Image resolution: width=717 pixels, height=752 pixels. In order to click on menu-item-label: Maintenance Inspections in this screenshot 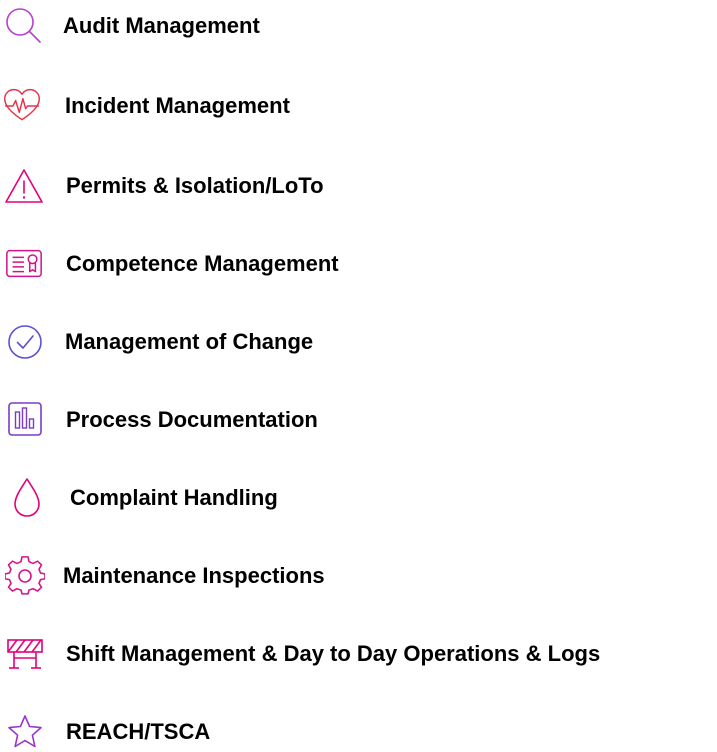, I will do `click(194, 575)`.